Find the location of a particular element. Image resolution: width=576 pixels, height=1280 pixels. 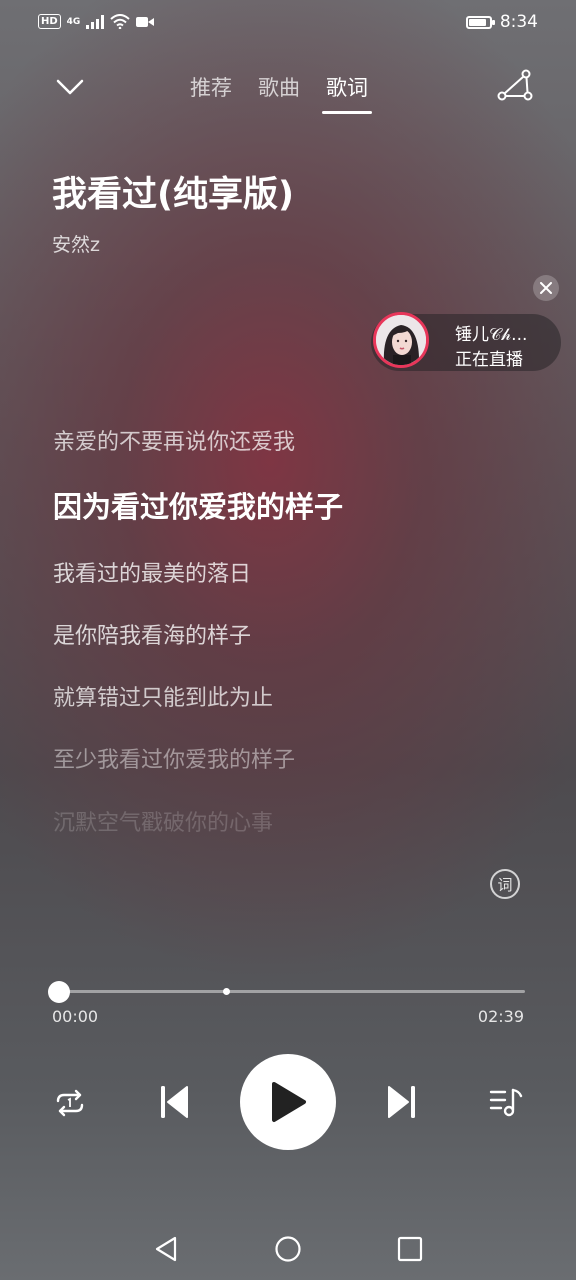

back-triangle-icon is located at coordinates (166, 1249).